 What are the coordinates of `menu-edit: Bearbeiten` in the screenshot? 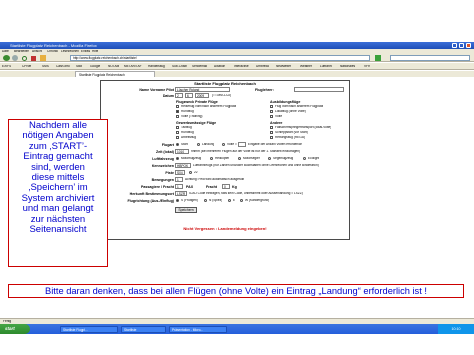 It's located at (21, 51).